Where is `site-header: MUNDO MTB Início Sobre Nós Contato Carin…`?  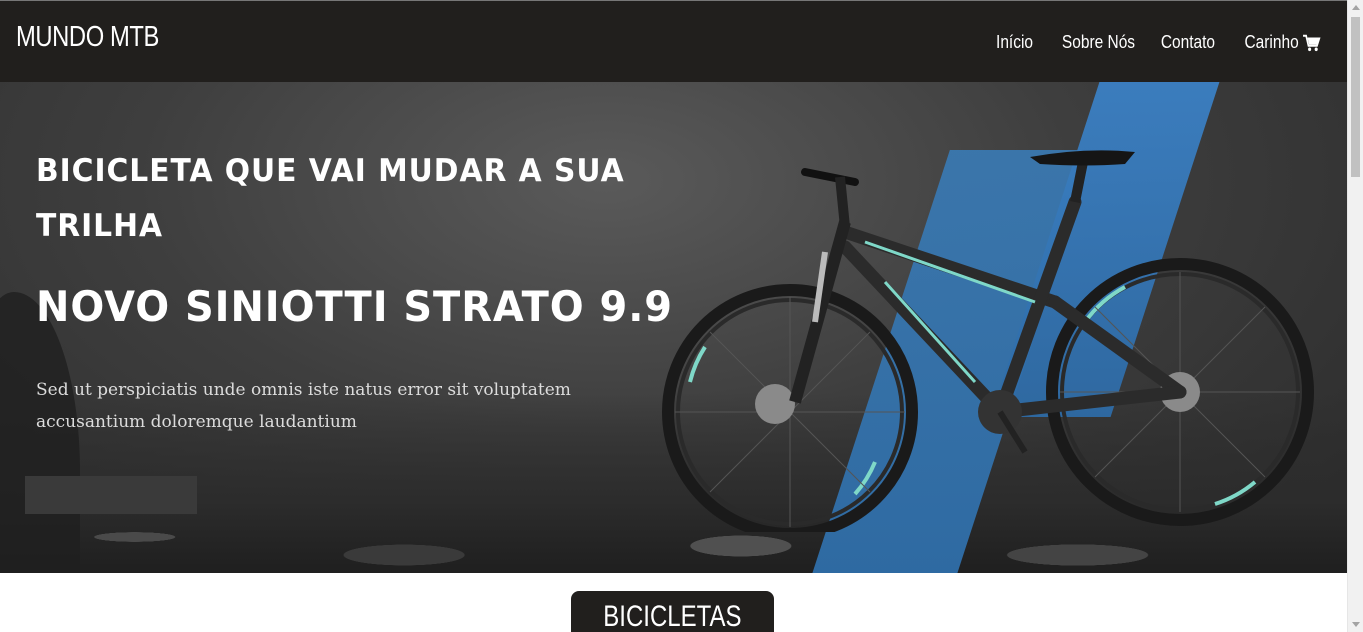 site-header: MUNDO MTB Início Sobre Nós Contato Carin… is located at coordinates (673, 41).